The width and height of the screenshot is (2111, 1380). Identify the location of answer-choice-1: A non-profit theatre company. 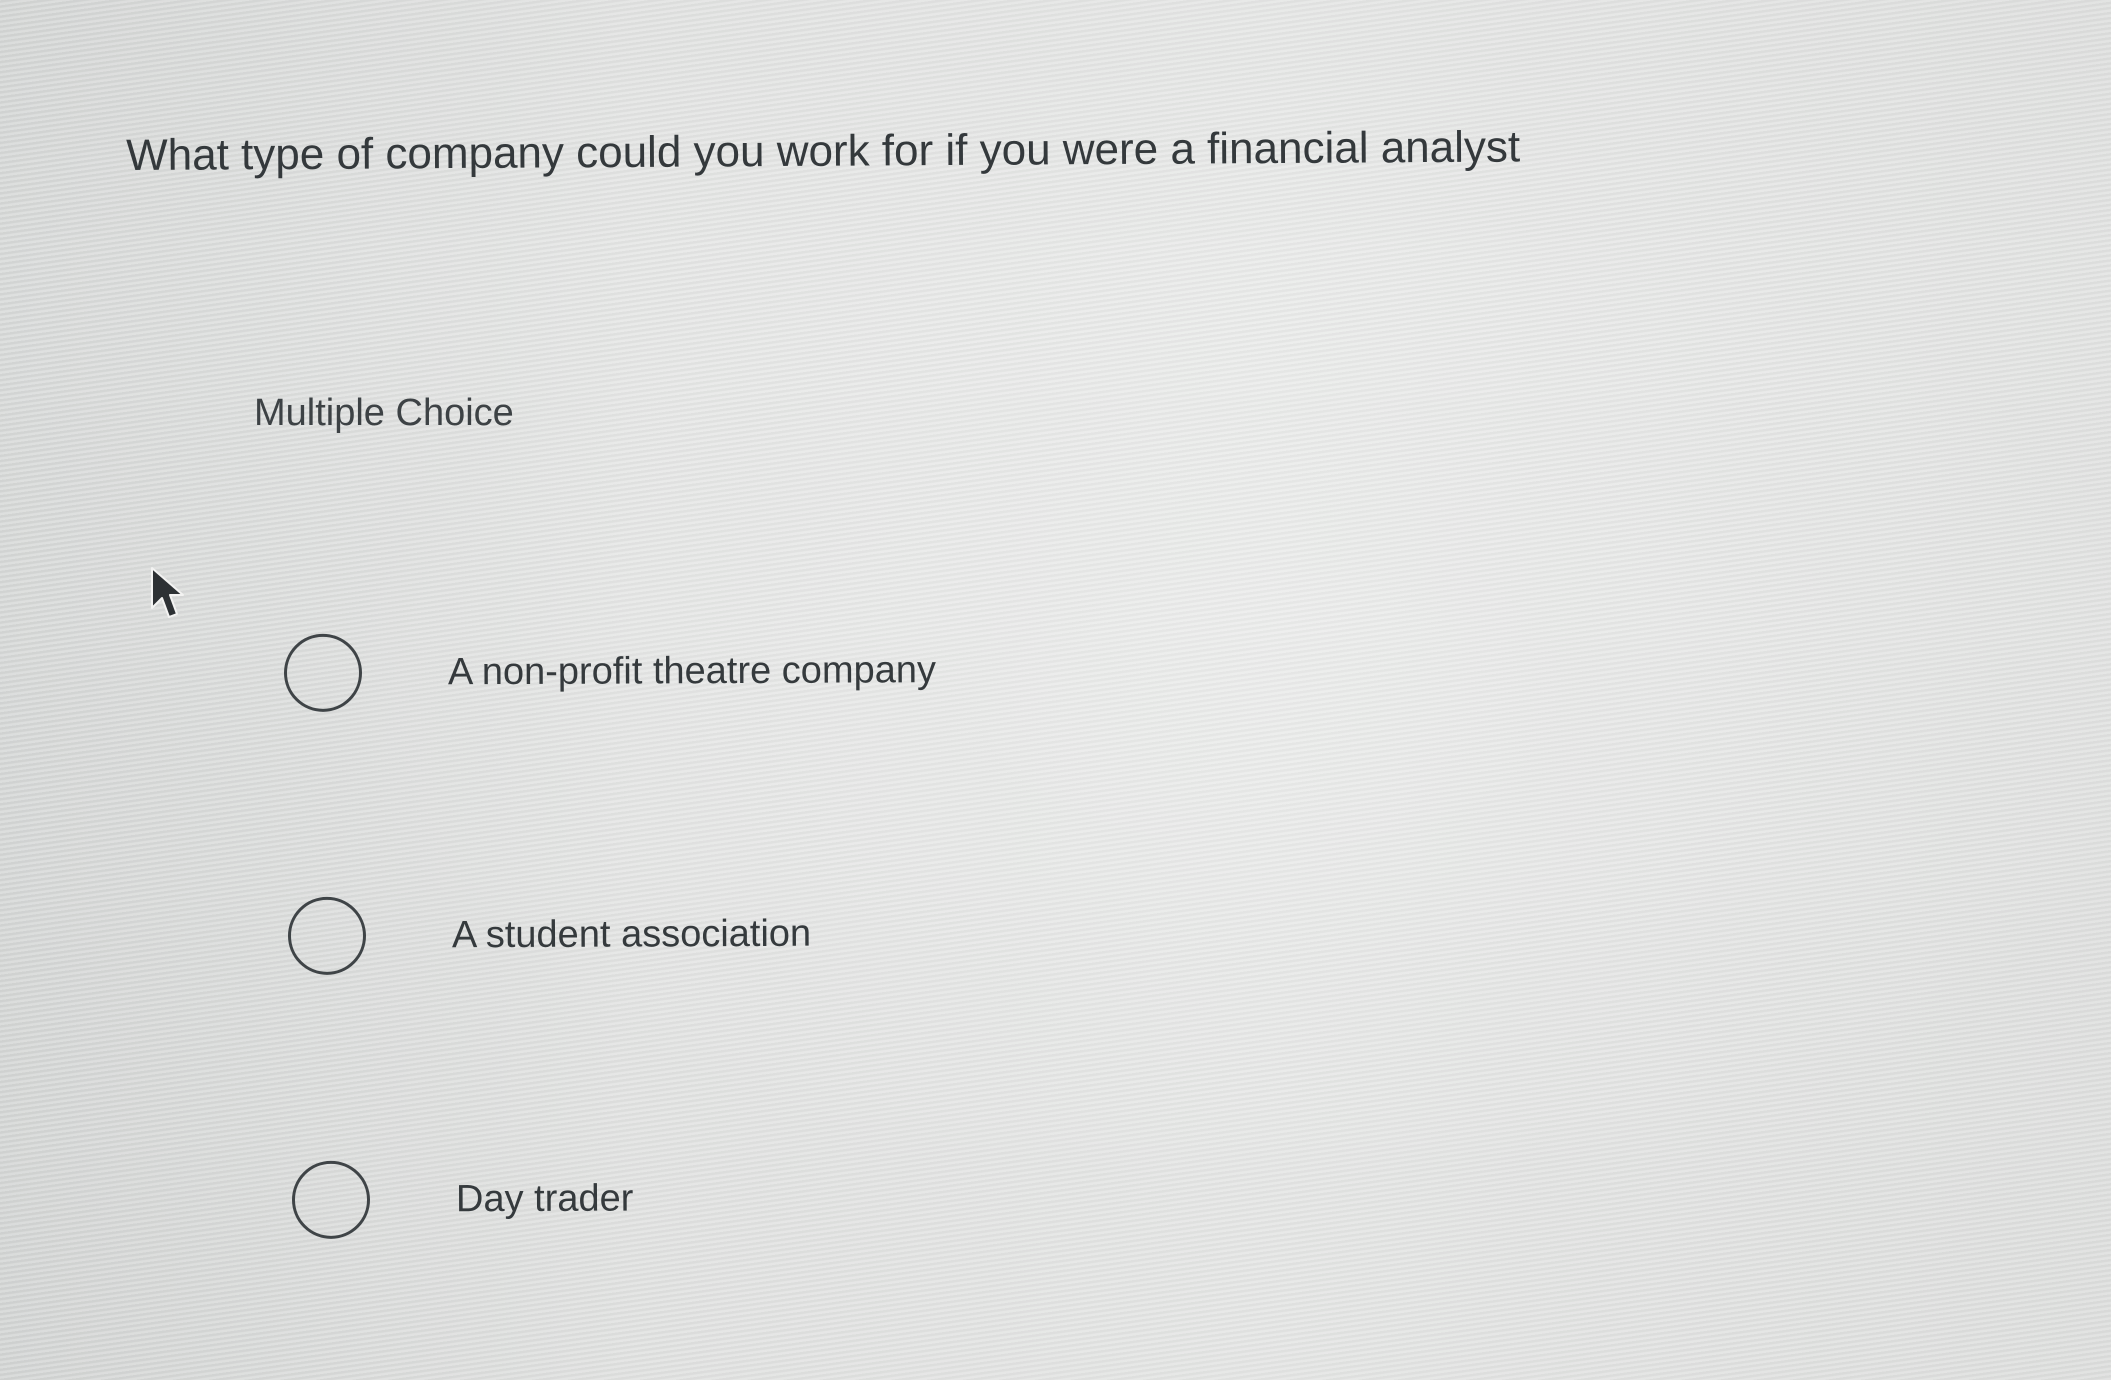
(733, 671).